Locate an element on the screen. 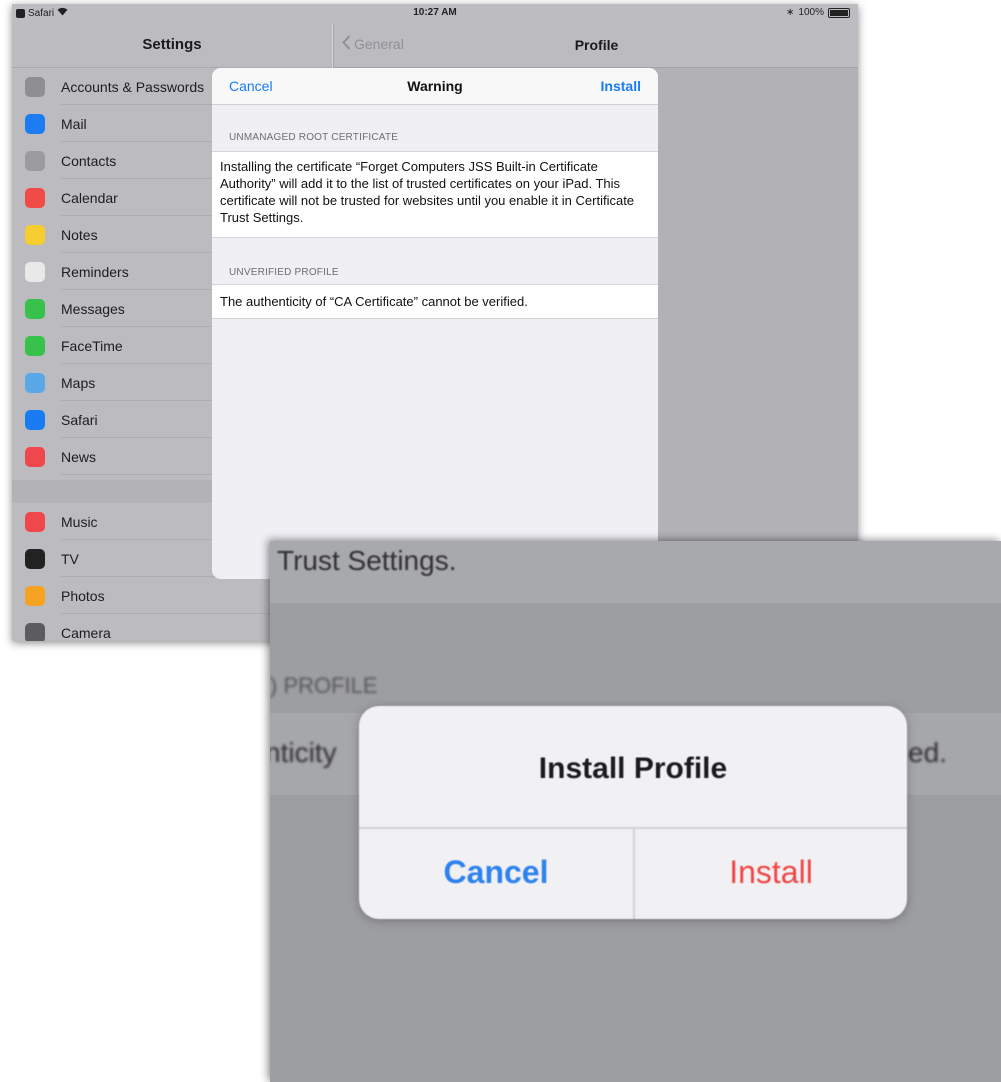  music-icon is located at coordinates (35, 521).